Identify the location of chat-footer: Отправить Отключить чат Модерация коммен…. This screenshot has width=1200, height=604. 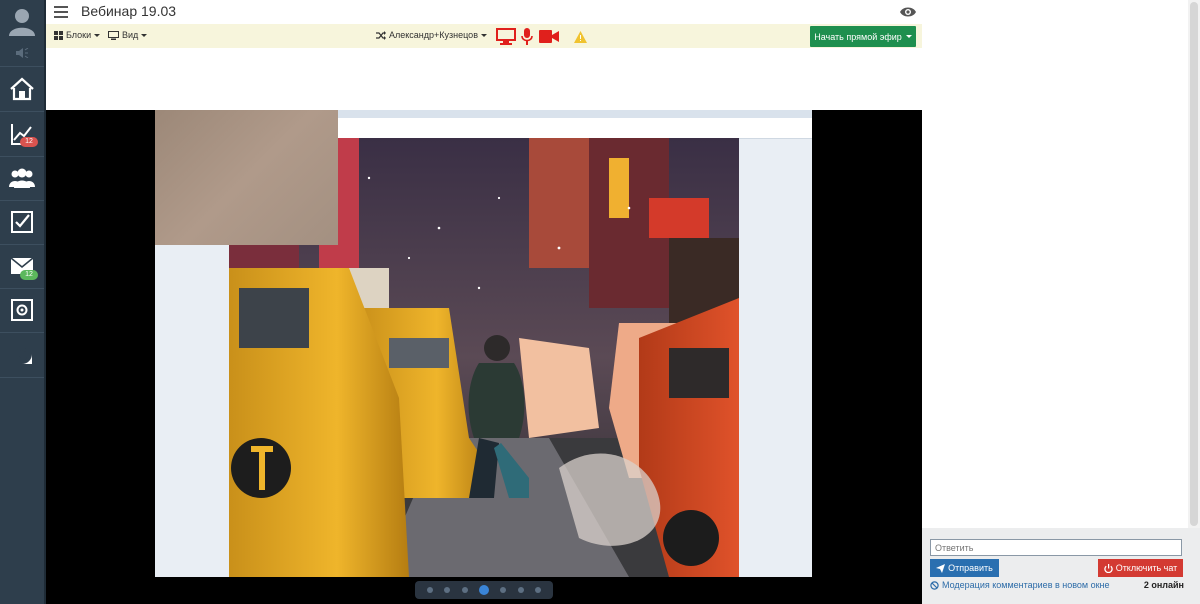
(1061, 566).